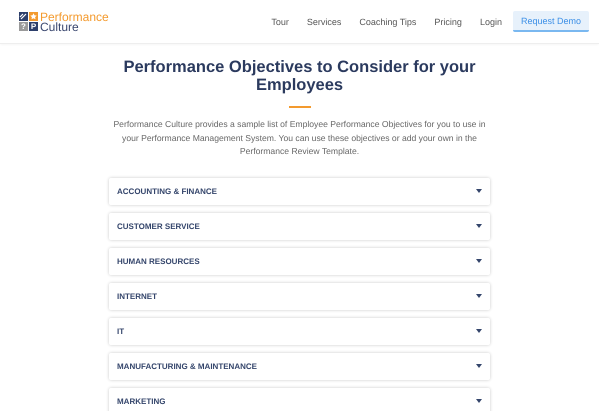 The height and width of the screenshot is (411, 599). I want to click on accordion-header: MARKETING, so click(299, 399).